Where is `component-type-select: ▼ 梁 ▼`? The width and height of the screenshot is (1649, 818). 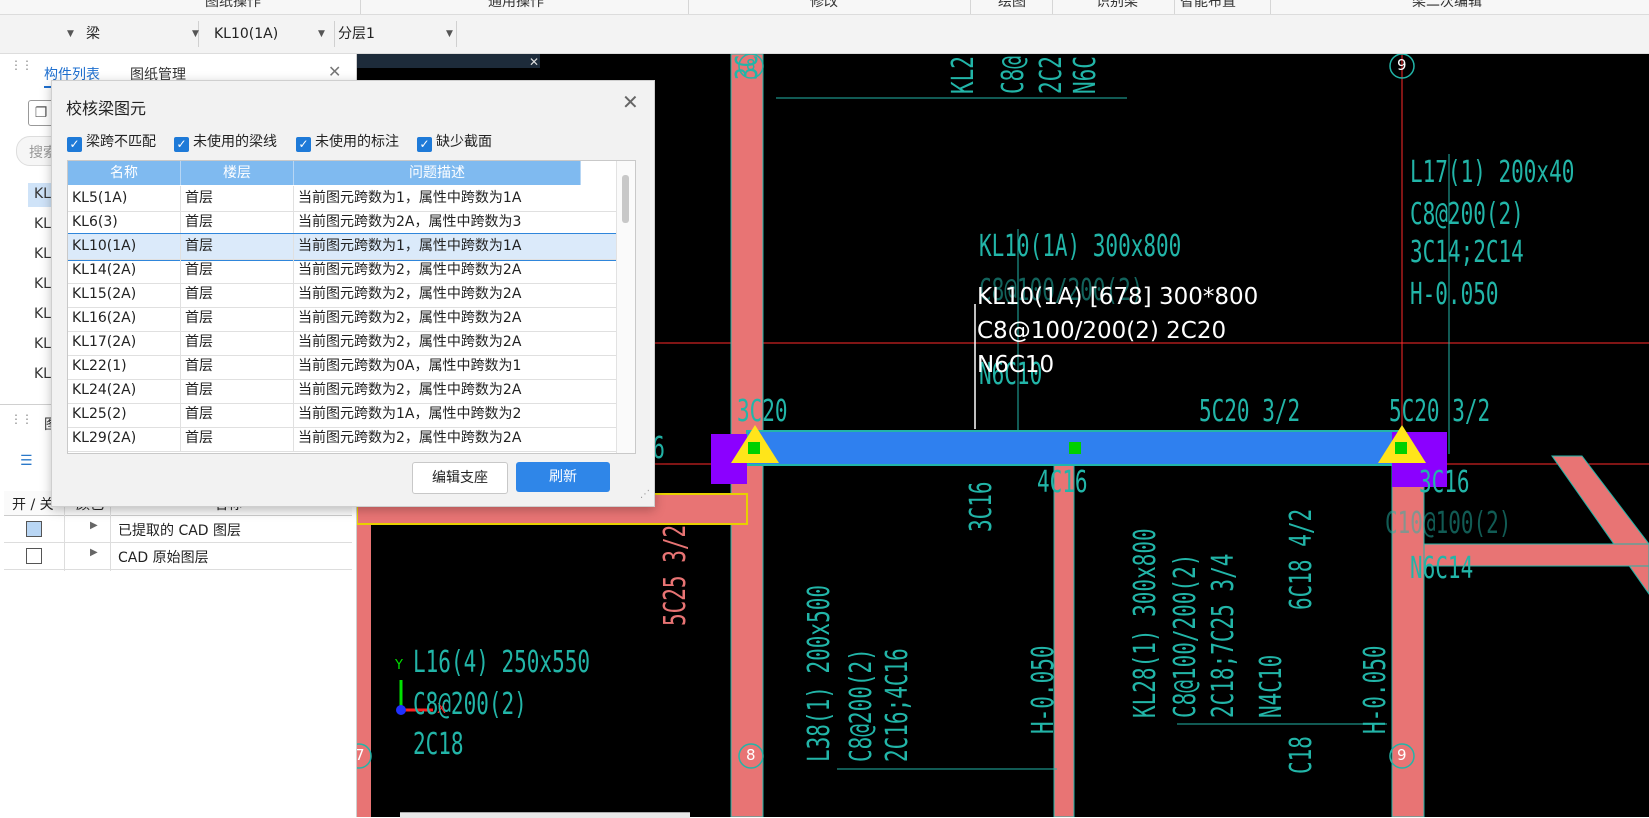 component-type-select: ▼ 梁 ▼ is located at coordinates (130, 34).